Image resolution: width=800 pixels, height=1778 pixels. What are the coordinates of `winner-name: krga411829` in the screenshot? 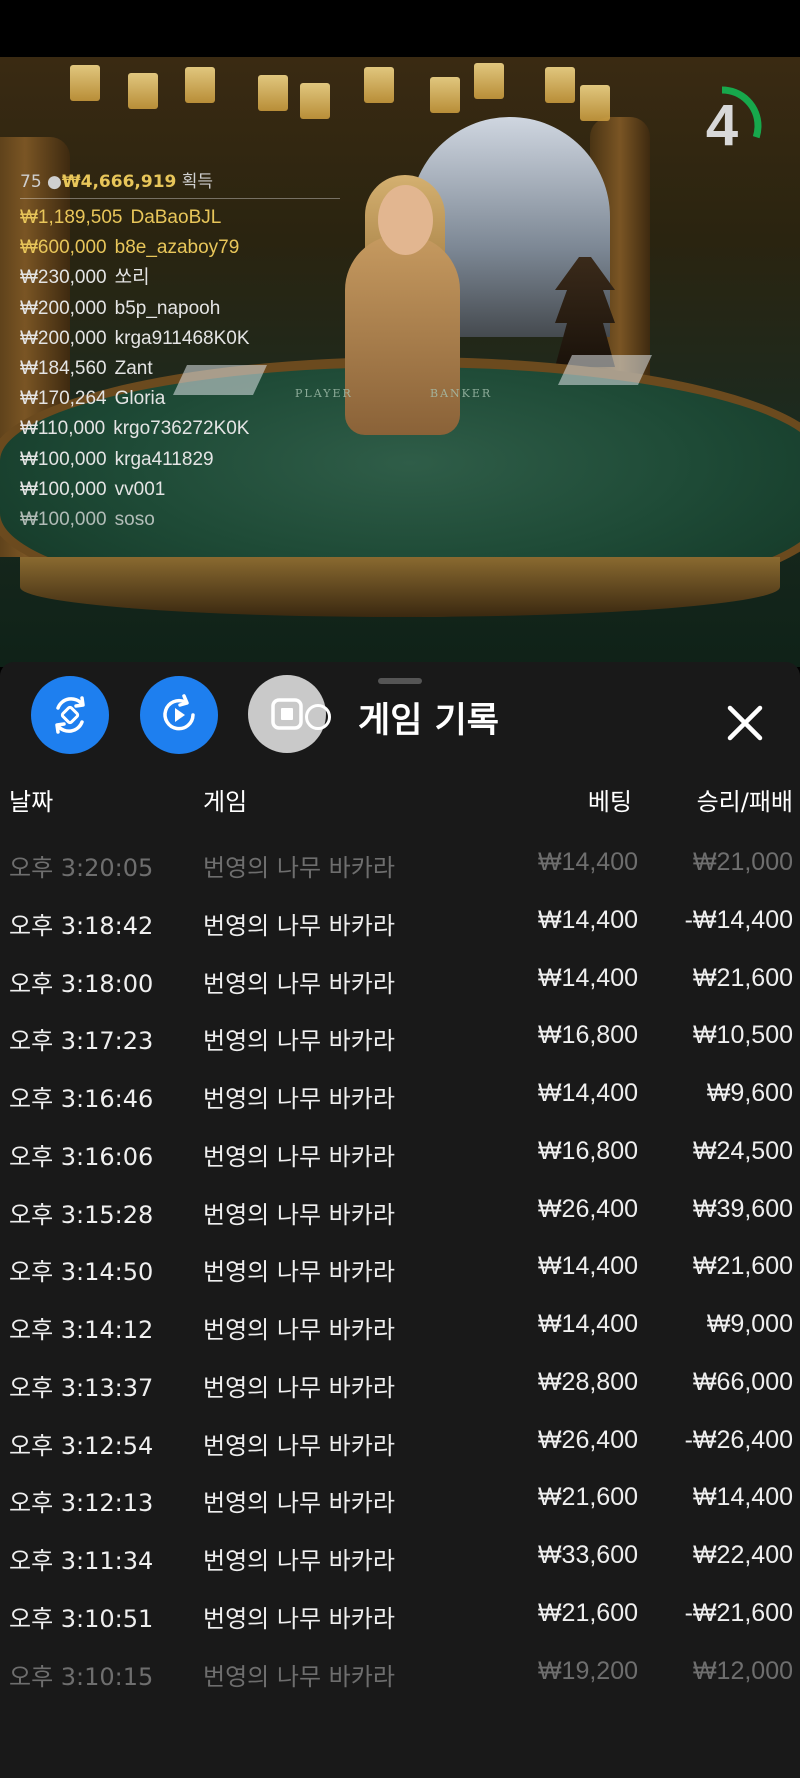 It's located at (164, 459).